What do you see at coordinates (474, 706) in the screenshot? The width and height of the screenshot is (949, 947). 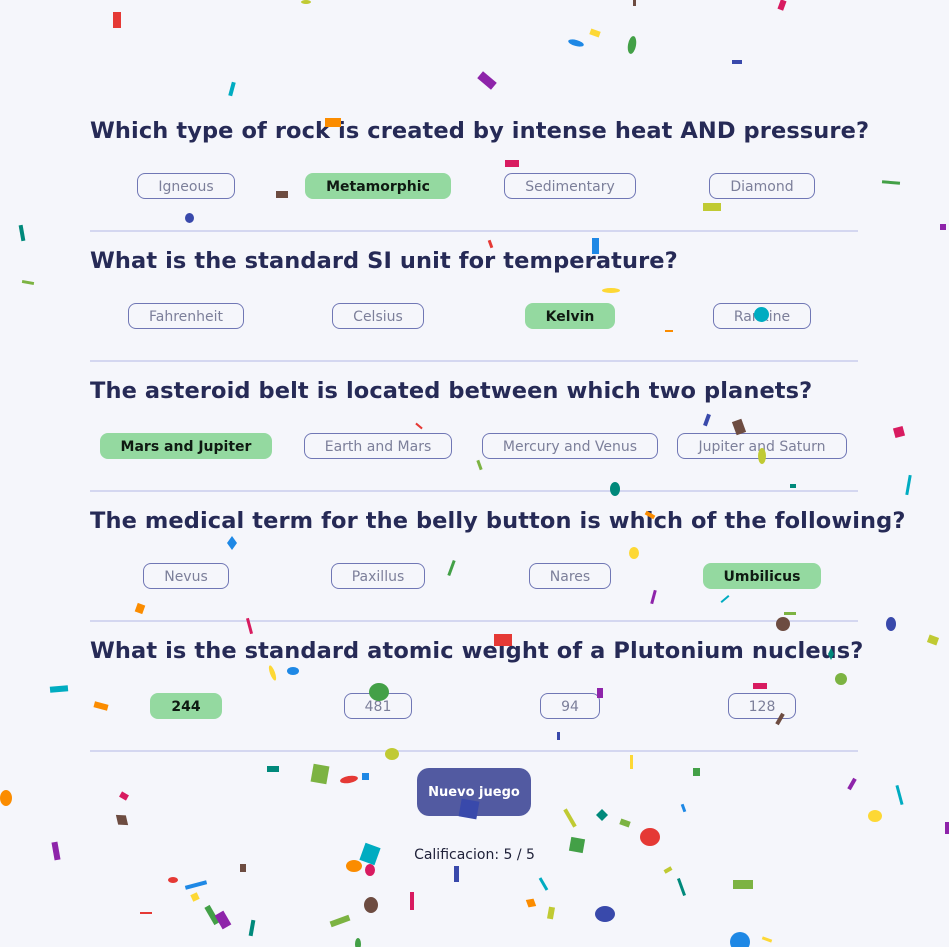 I see `answer-row: 244 481 94 128` at bounding box center [474, 706].